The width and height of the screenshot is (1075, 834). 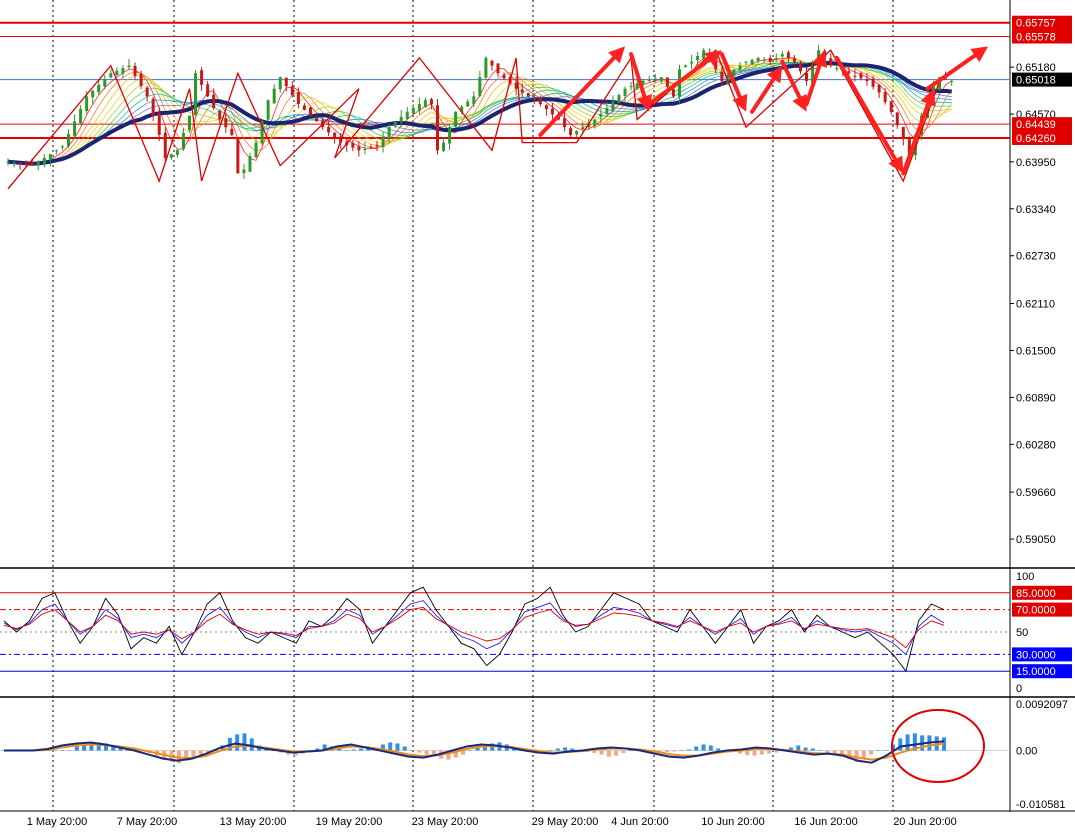 I want to click on oscillator-tick-label: 0, so click(x=1019, y=689).